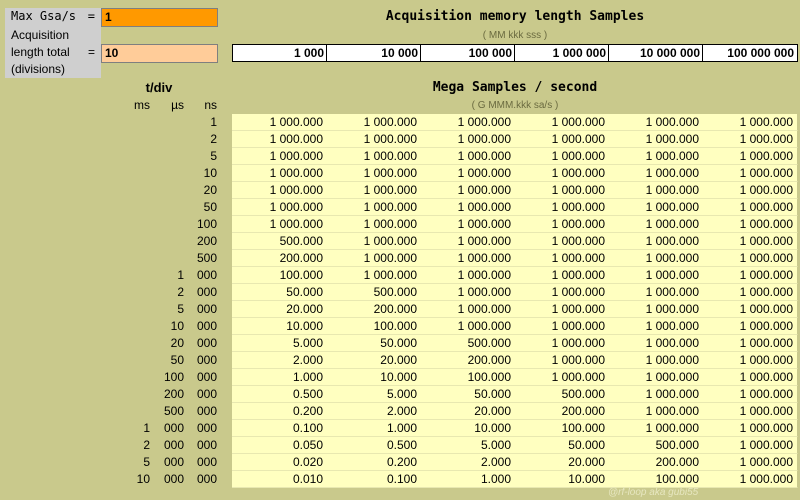  What do you see at coordinates (515, 87) in the screenshot?
I see `rate-title: Mega Samples / second` at bounding box center [515, 87].